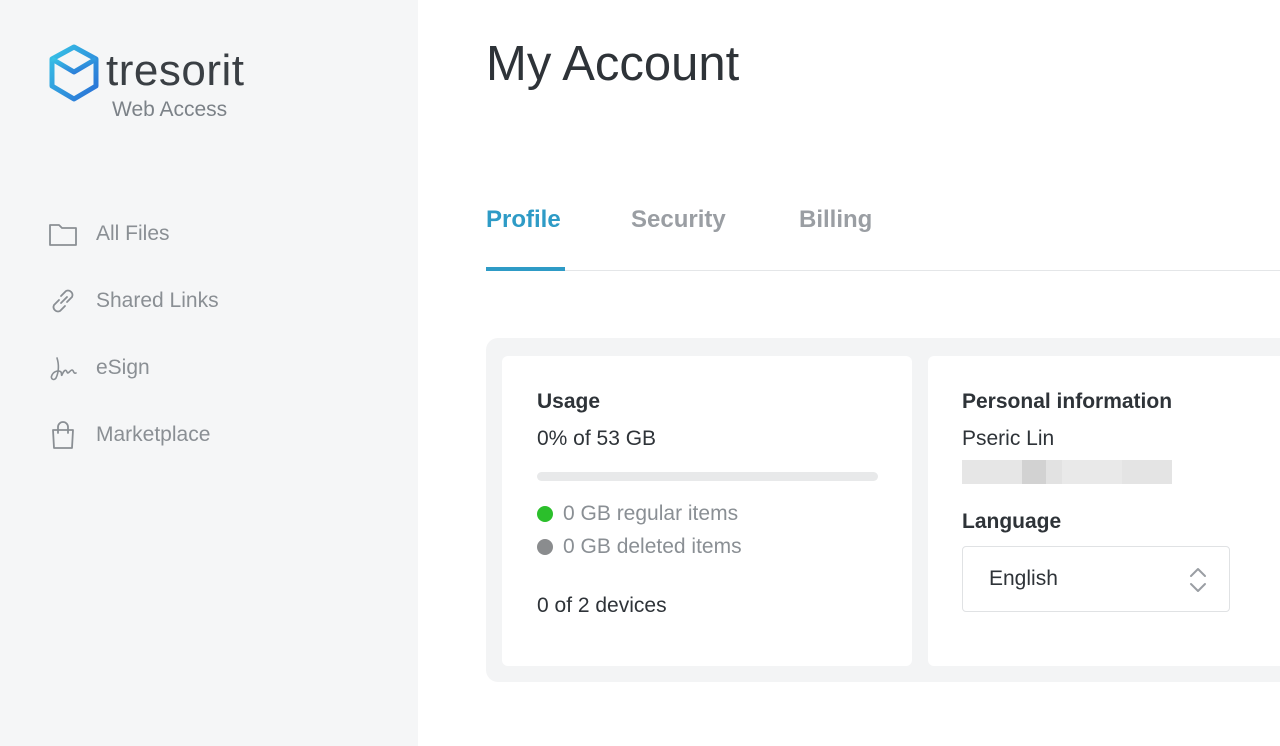  What do you see at coordinates (1023, 578) in the screenshot?
I see `language-value: English` at bounding box center [1023, 578].